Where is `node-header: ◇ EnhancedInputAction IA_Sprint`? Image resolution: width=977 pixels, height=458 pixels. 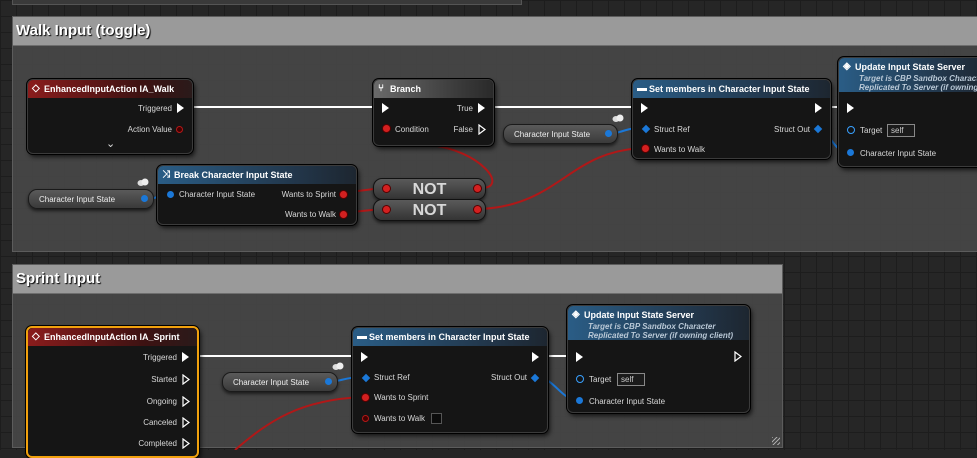 node-header: ◇ EnhancedInputAction IA_Sprint is located at coordinates (112, 337).